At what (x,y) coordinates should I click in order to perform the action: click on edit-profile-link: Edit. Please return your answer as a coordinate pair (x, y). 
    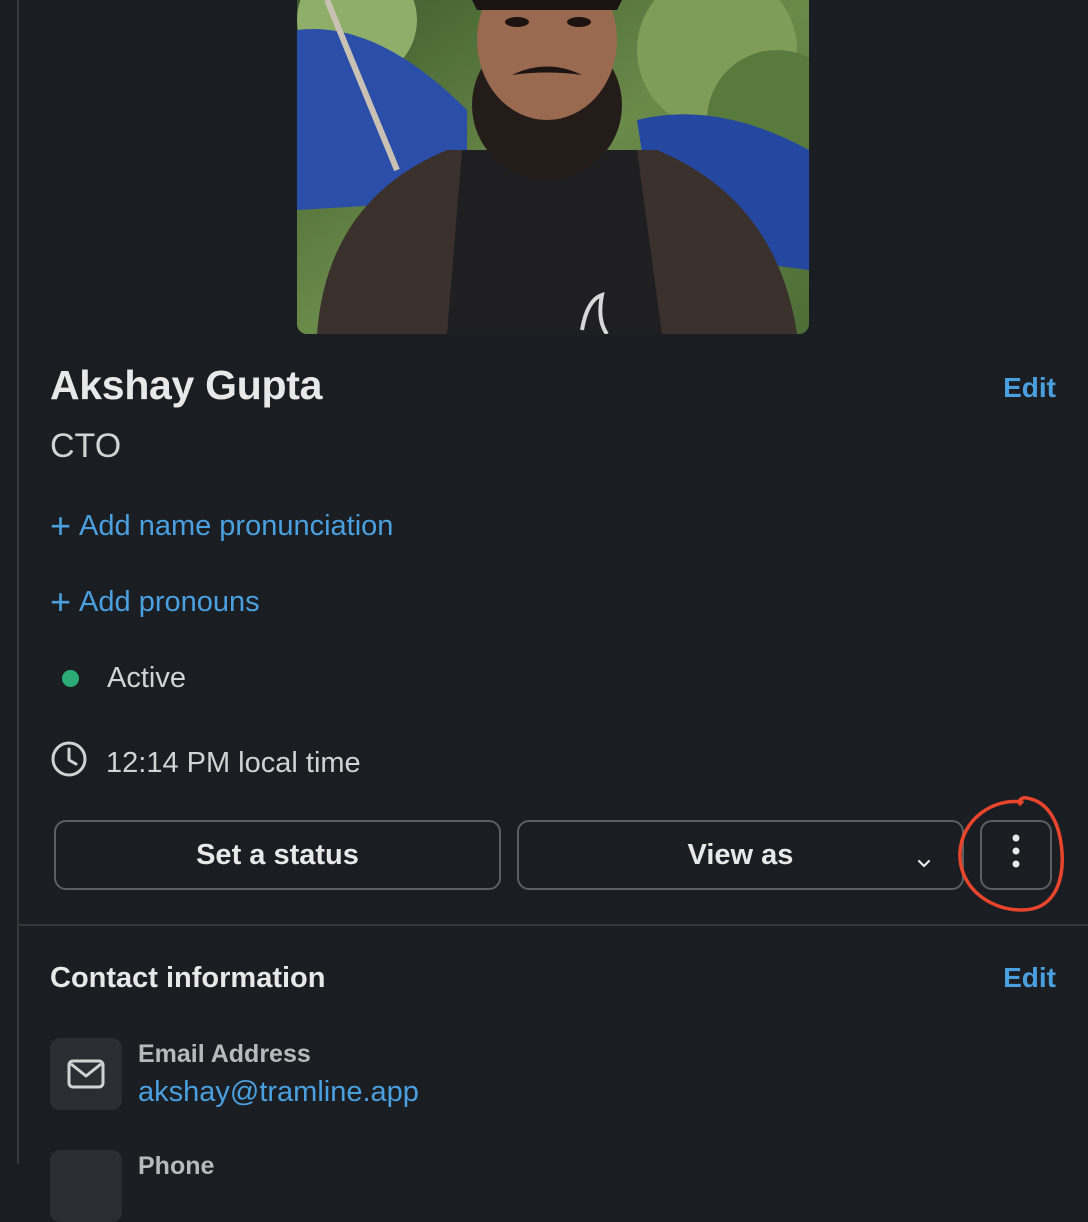
    Looking at the image, I should click on (1029, 388).